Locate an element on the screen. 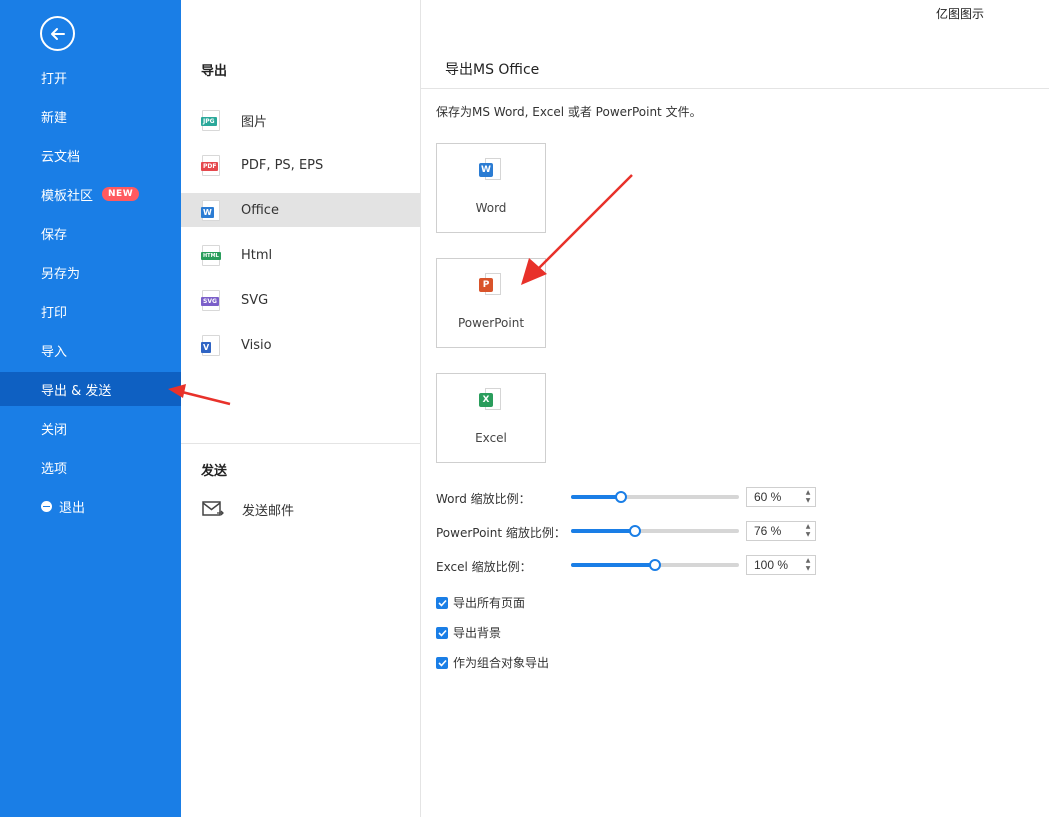 The image size is (1049, 817). export-item-label: Html is located at coordinates (257, 255).